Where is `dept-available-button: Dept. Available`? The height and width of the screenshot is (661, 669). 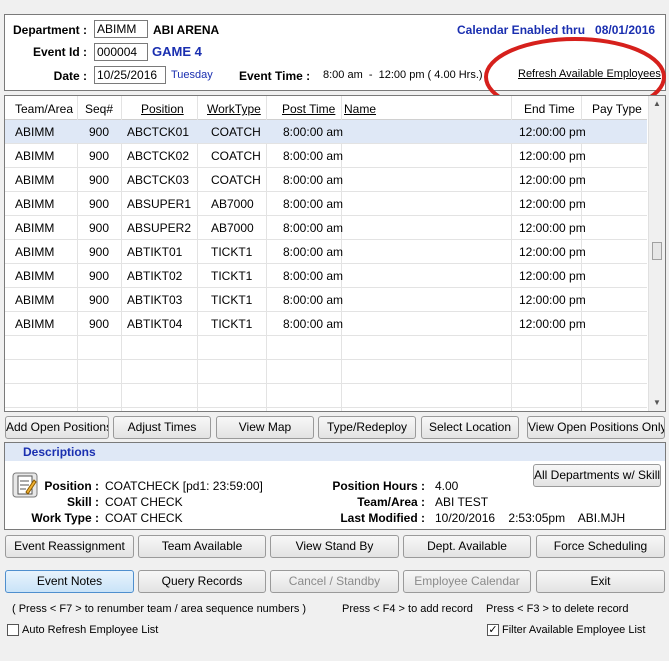
dept-available-button: Dept. Available is located at coordinates (467, 546).